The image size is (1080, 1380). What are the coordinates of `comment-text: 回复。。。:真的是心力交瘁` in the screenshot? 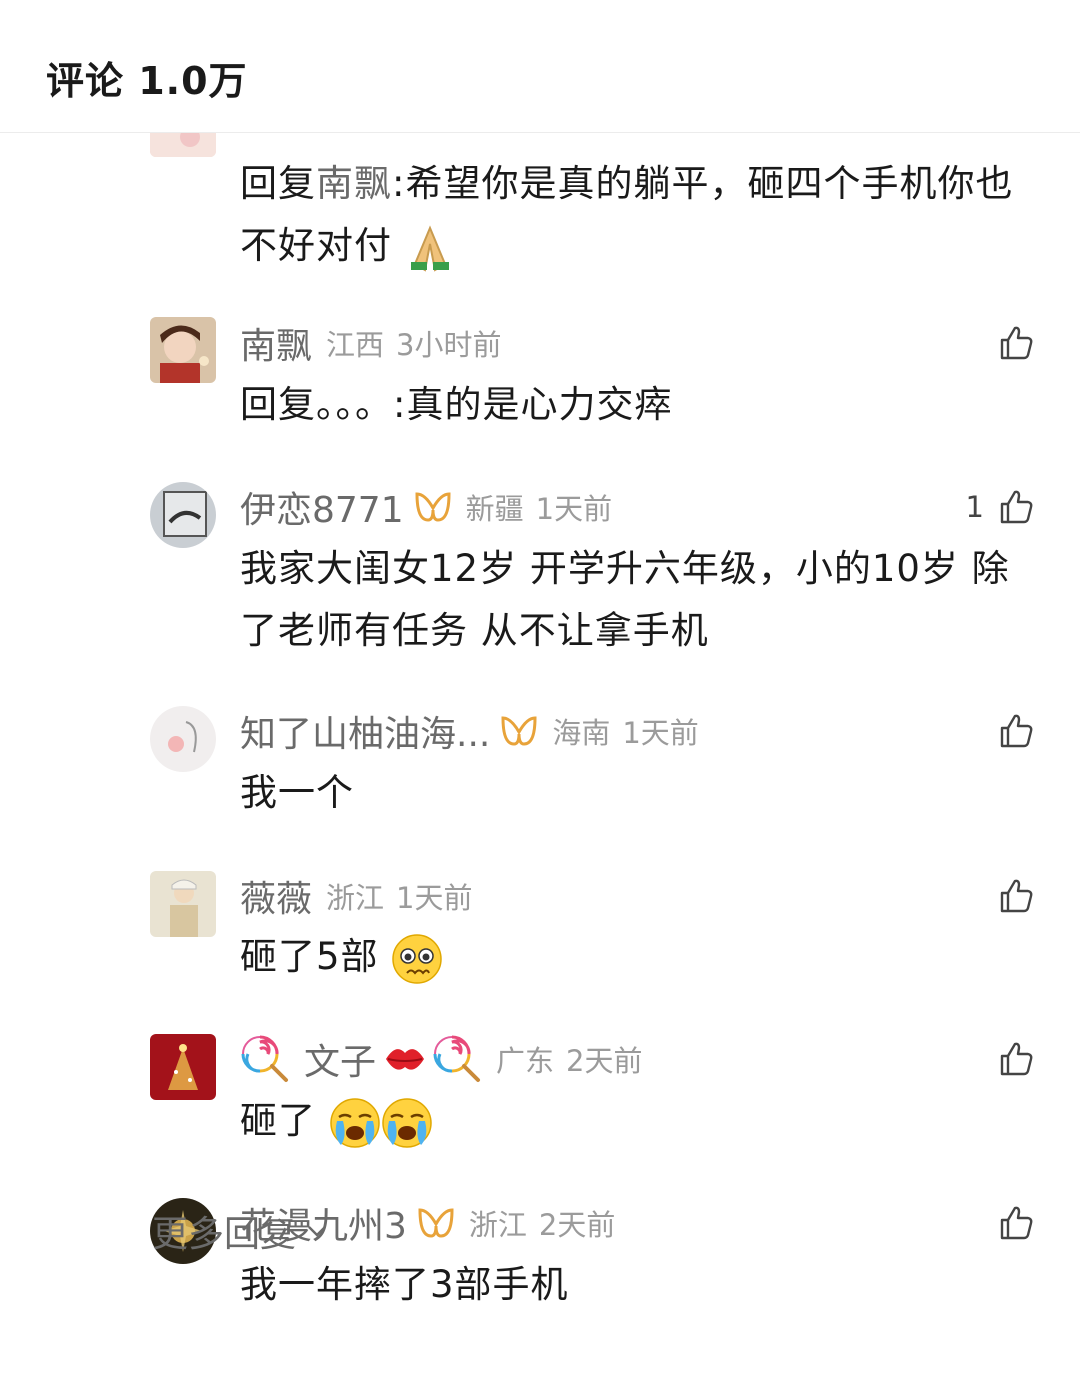 It's located at (456, 404).